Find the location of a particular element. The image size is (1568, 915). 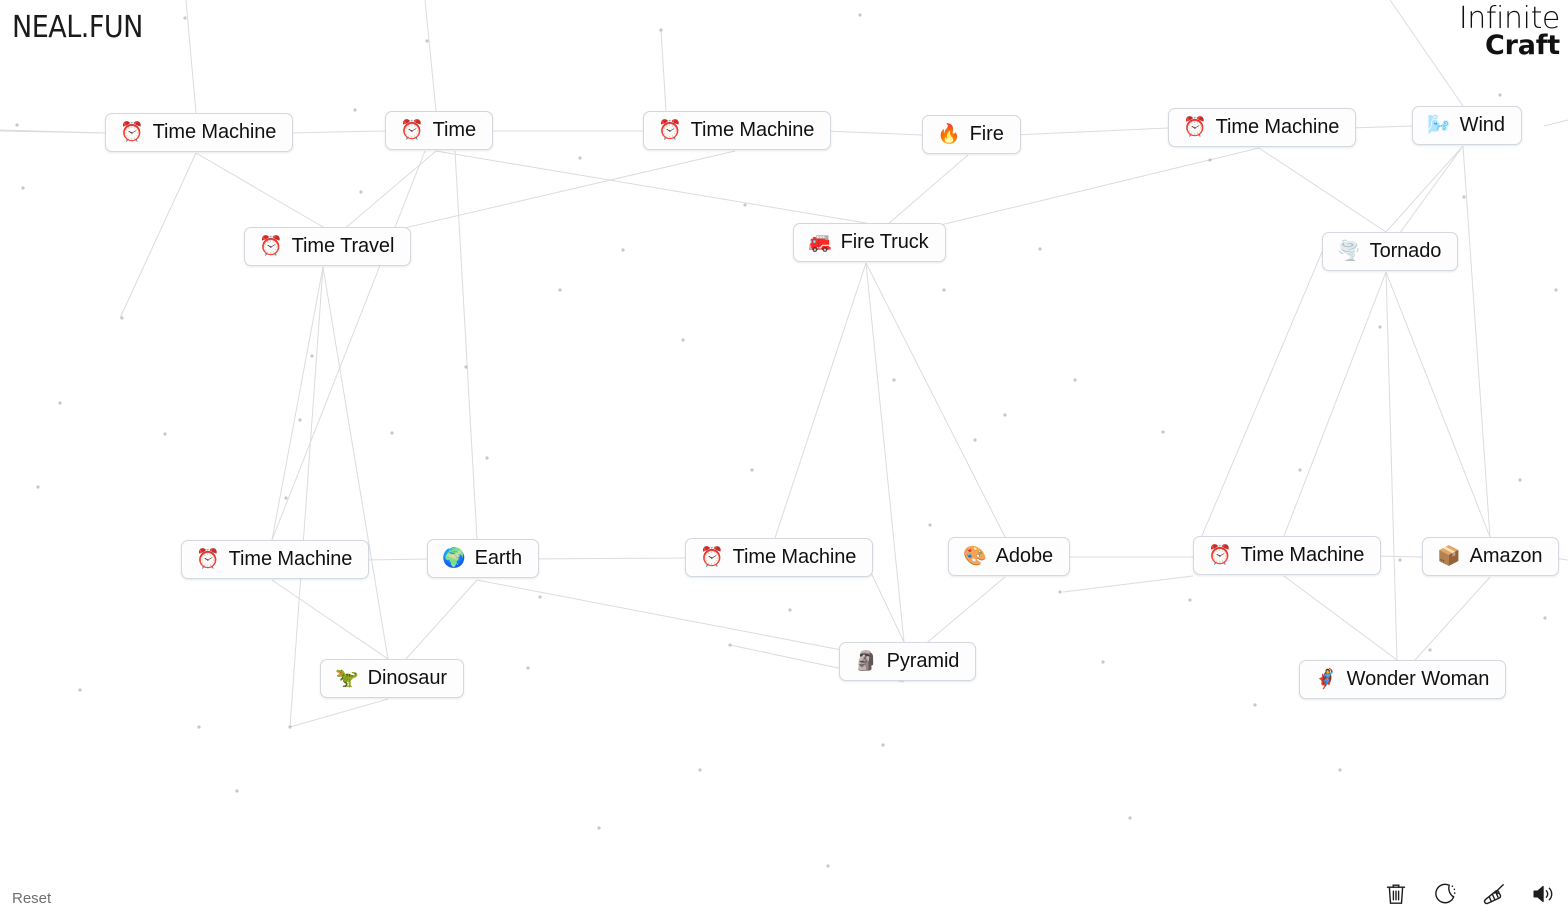

element-card: 🦖 Dinosaur is located at coordinates (392, 678).